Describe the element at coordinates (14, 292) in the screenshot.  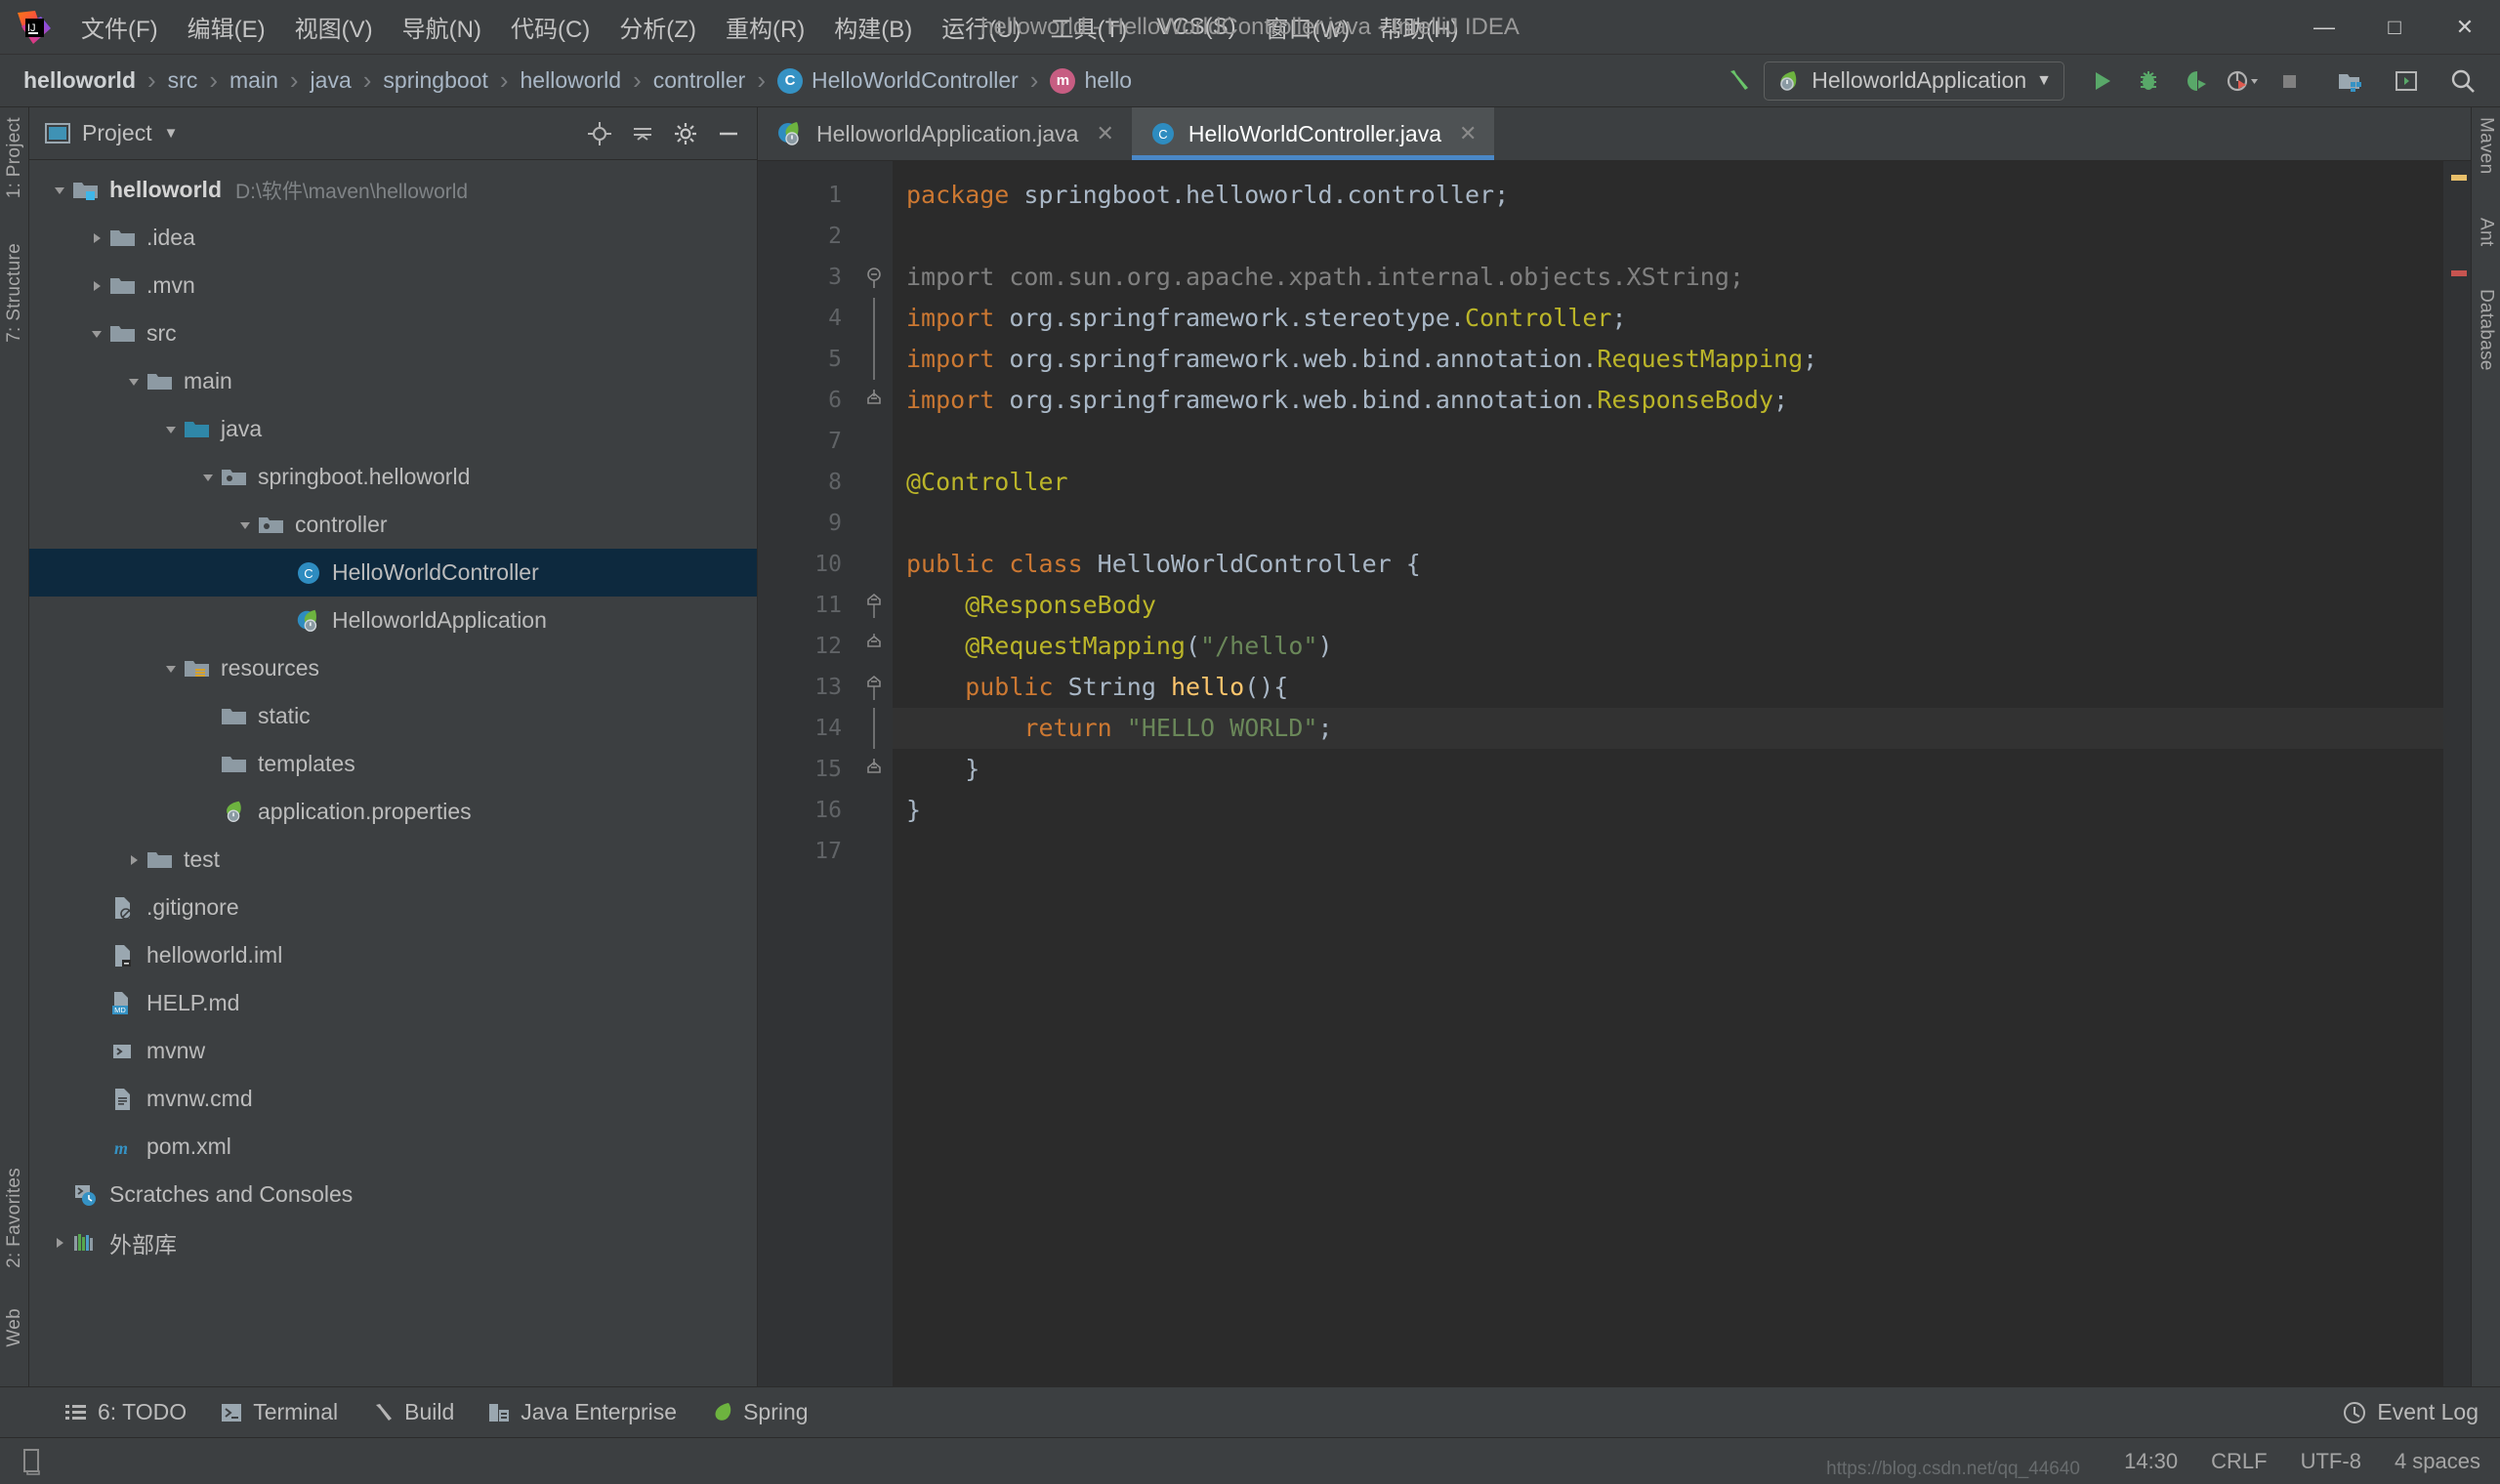
I see `sidebar-tab-structure: 7: Structure` at that location.